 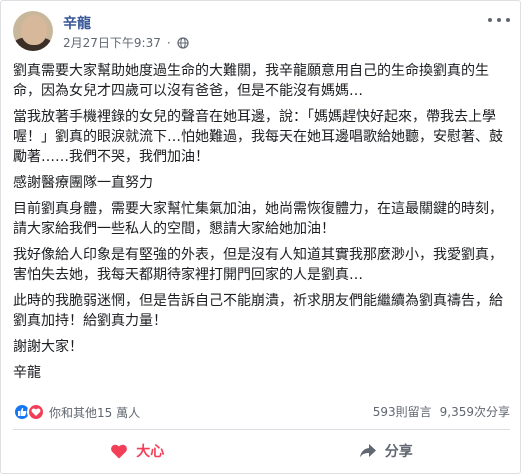 What do you see at coordinates (499, 20) in the screenshot?
I see `more-options-icon` at bounding box center [499, 20].